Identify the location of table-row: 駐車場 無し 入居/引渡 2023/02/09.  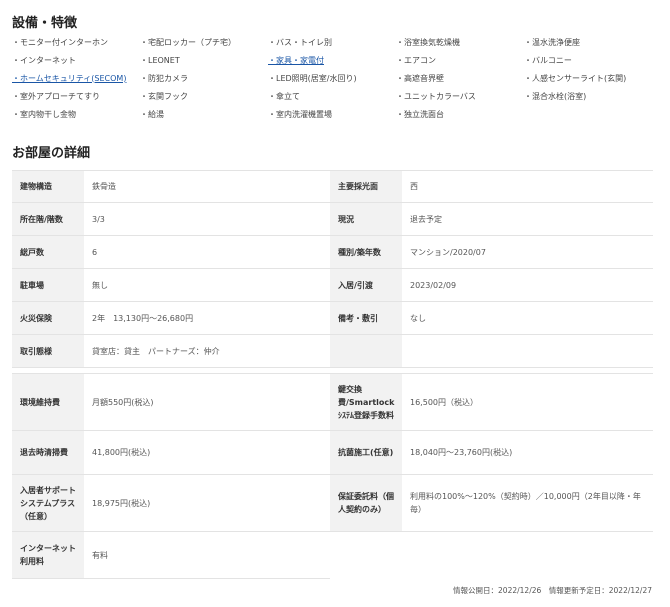
(332, 285).